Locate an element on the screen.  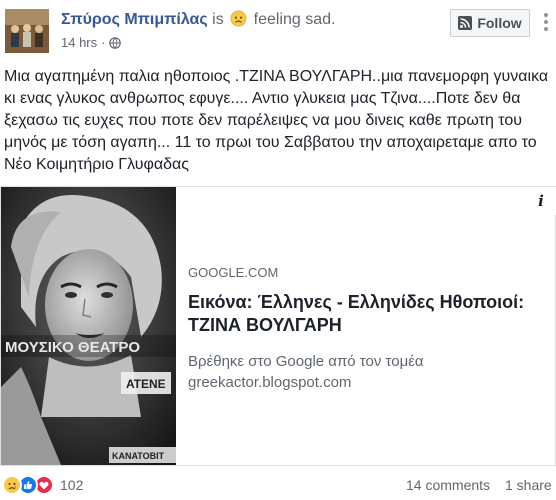
post-footer: 102 14 comments 1 share is located at coordinates (278, 485).